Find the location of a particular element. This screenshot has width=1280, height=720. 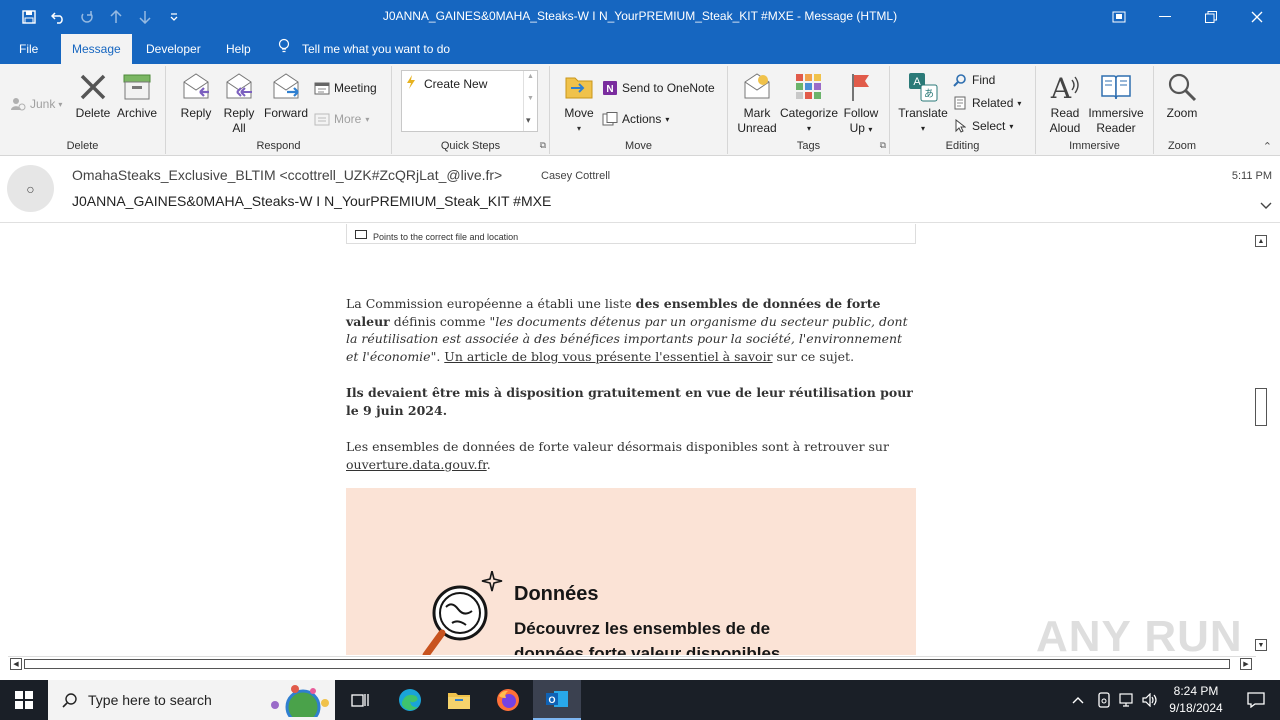

move-group: Move ▾ N Send to OneNote Actions ▾ Move is located at coordinates (639, 110).